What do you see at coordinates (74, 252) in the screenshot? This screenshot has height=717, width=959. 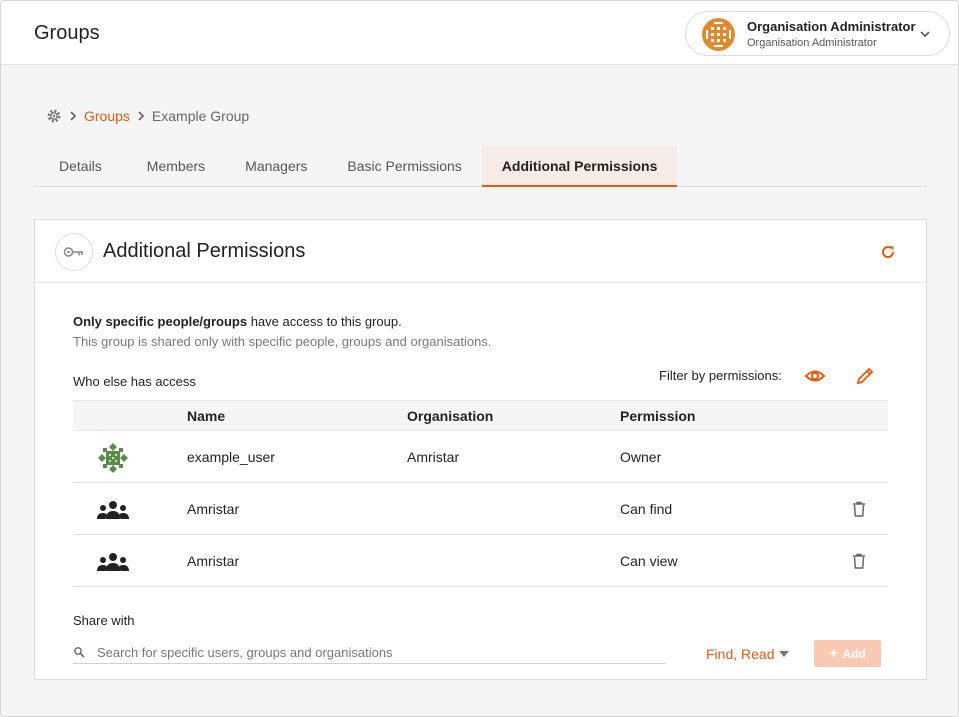 I see `key-icon` at bounding box center [74, 252].